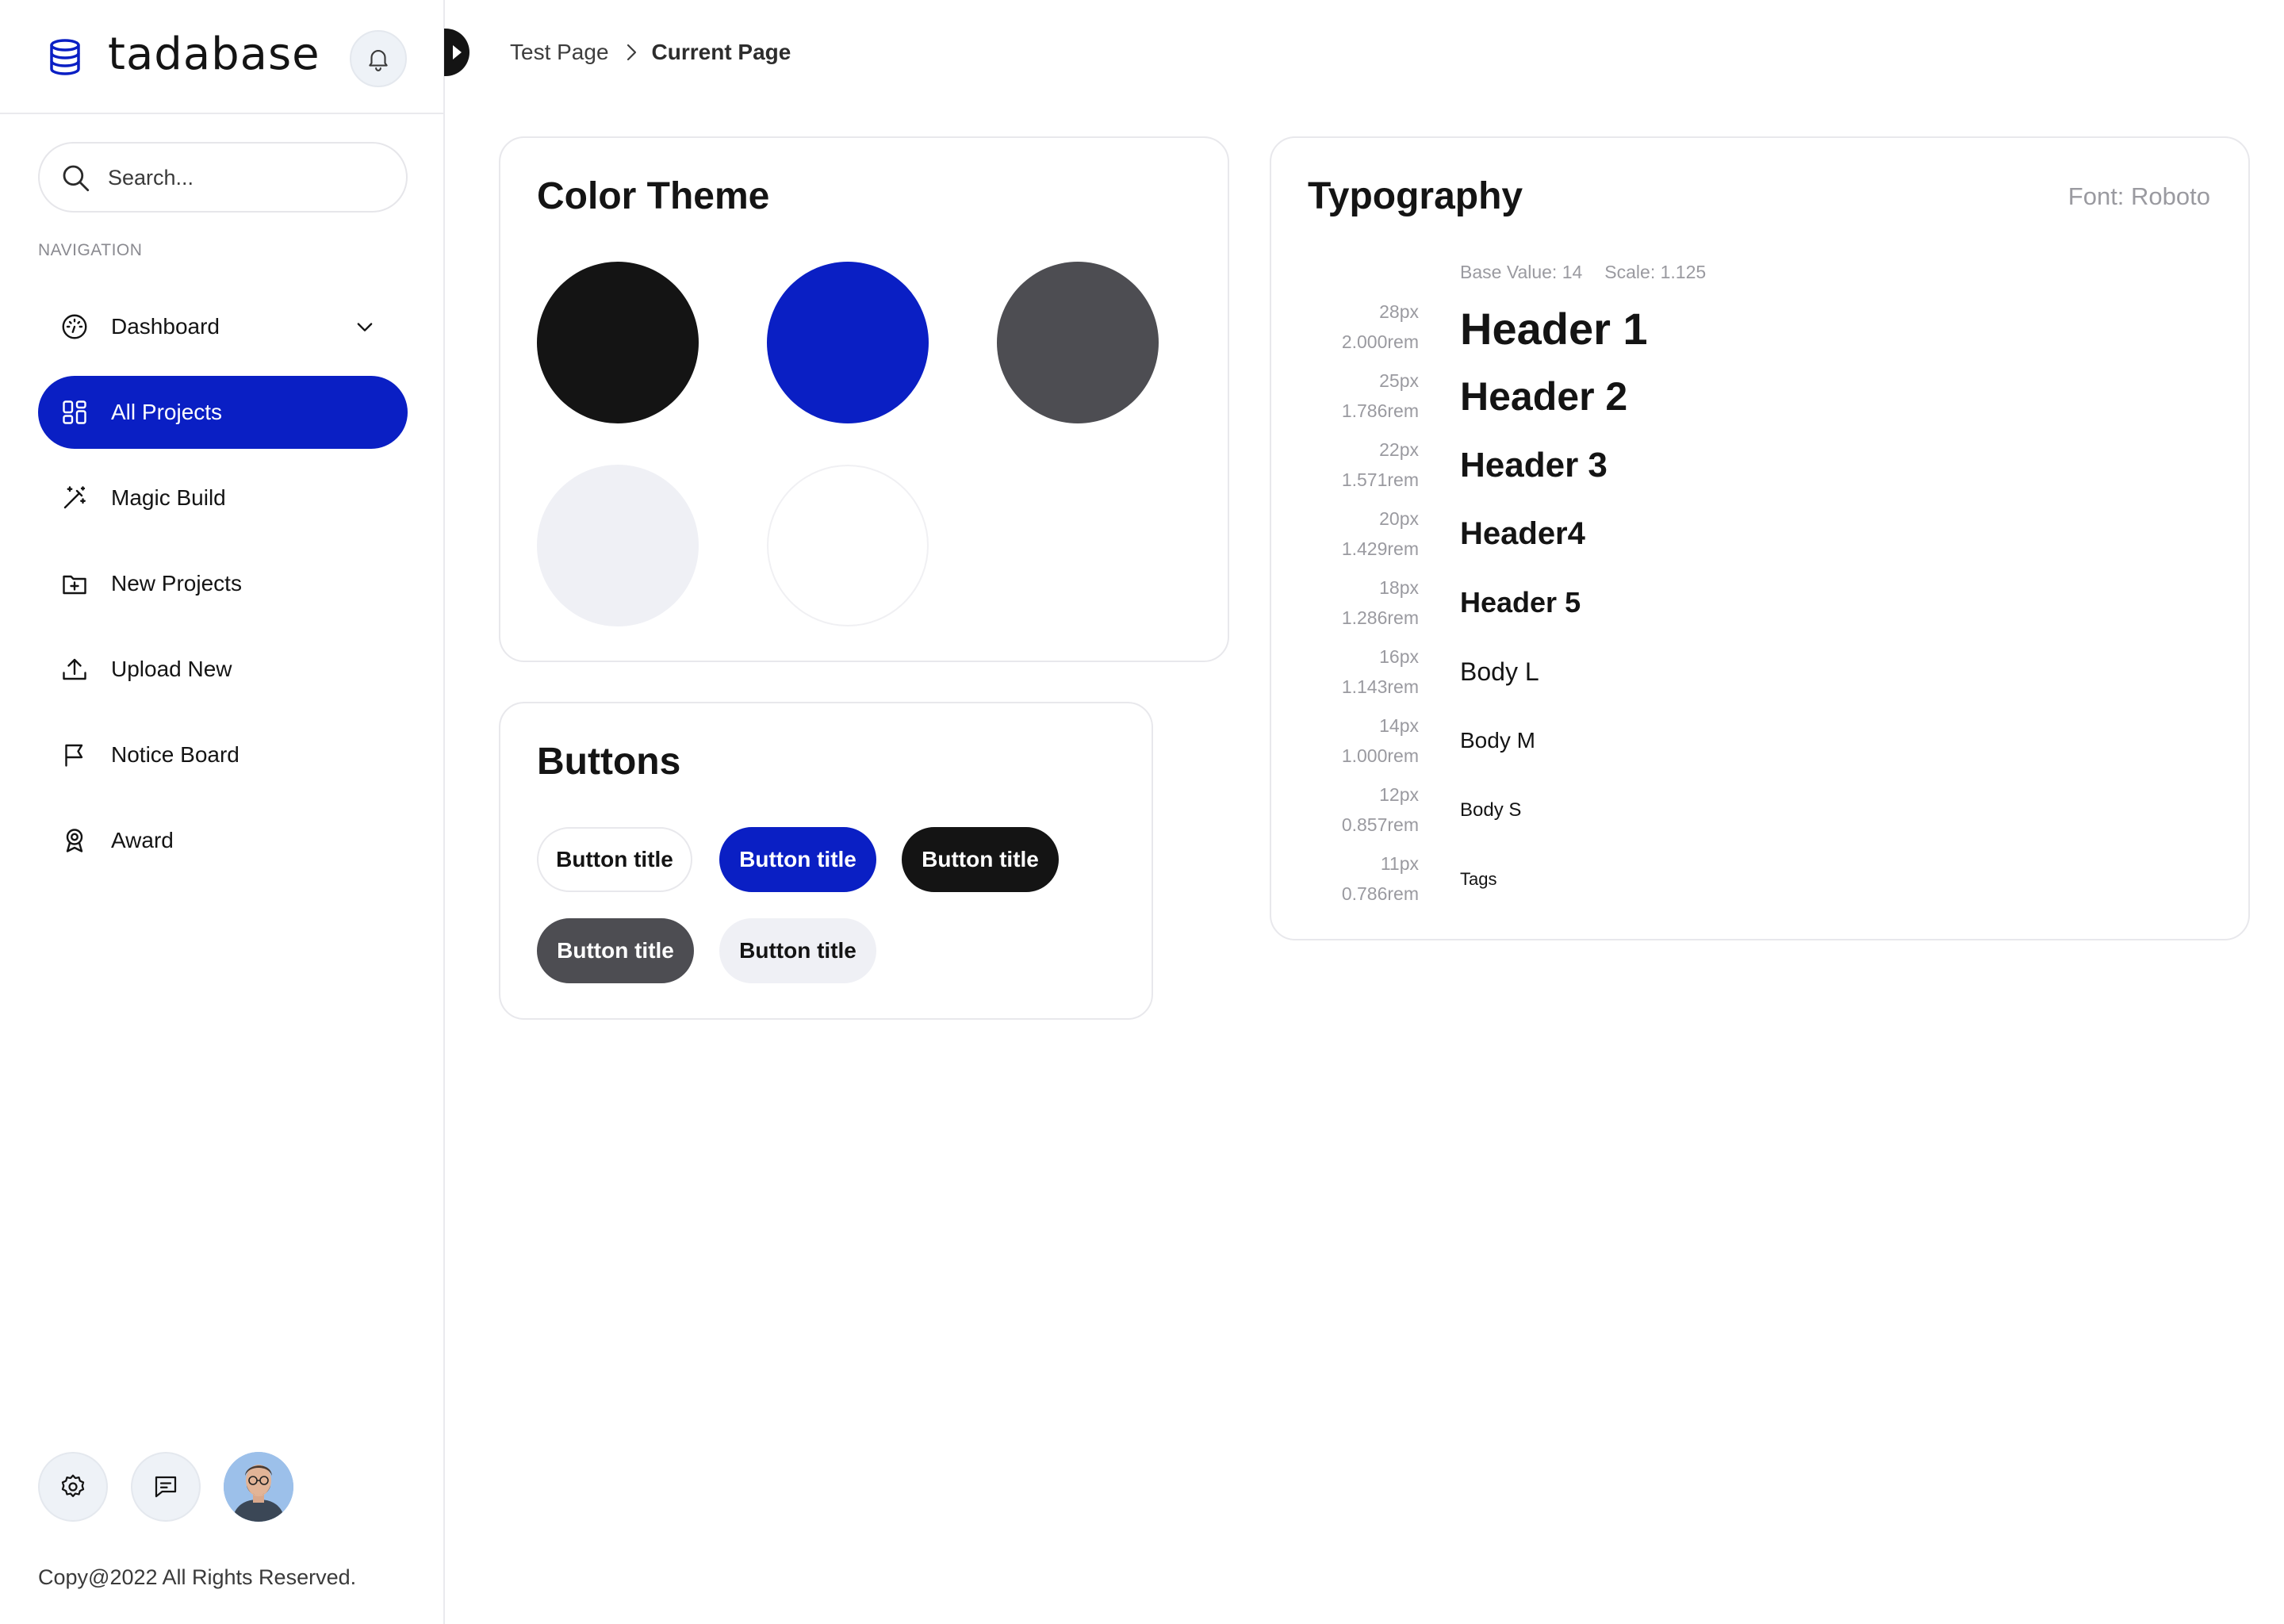 The height and width of the screenshot is (1624, 2284). I want to click on brand-header: tadabase, so click(222, 57).